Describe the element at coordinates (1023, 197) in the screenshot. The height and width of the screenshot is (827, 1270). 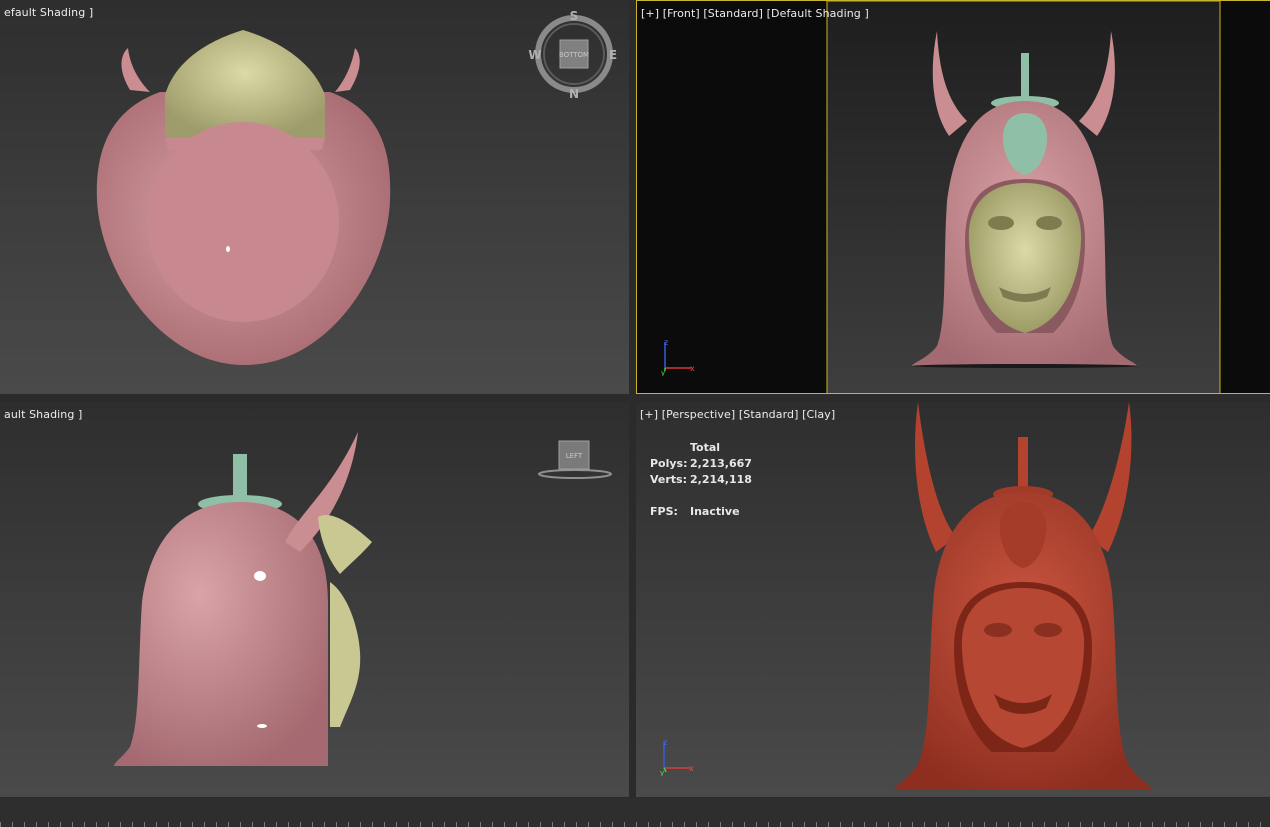
I see `helmet-front-view` at that location.